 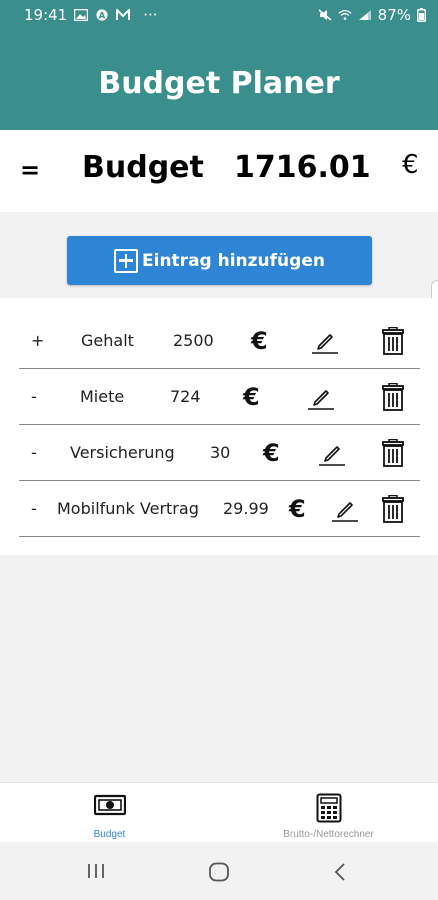 I want to click on budget-currency: €, so click(x=410, y=165).